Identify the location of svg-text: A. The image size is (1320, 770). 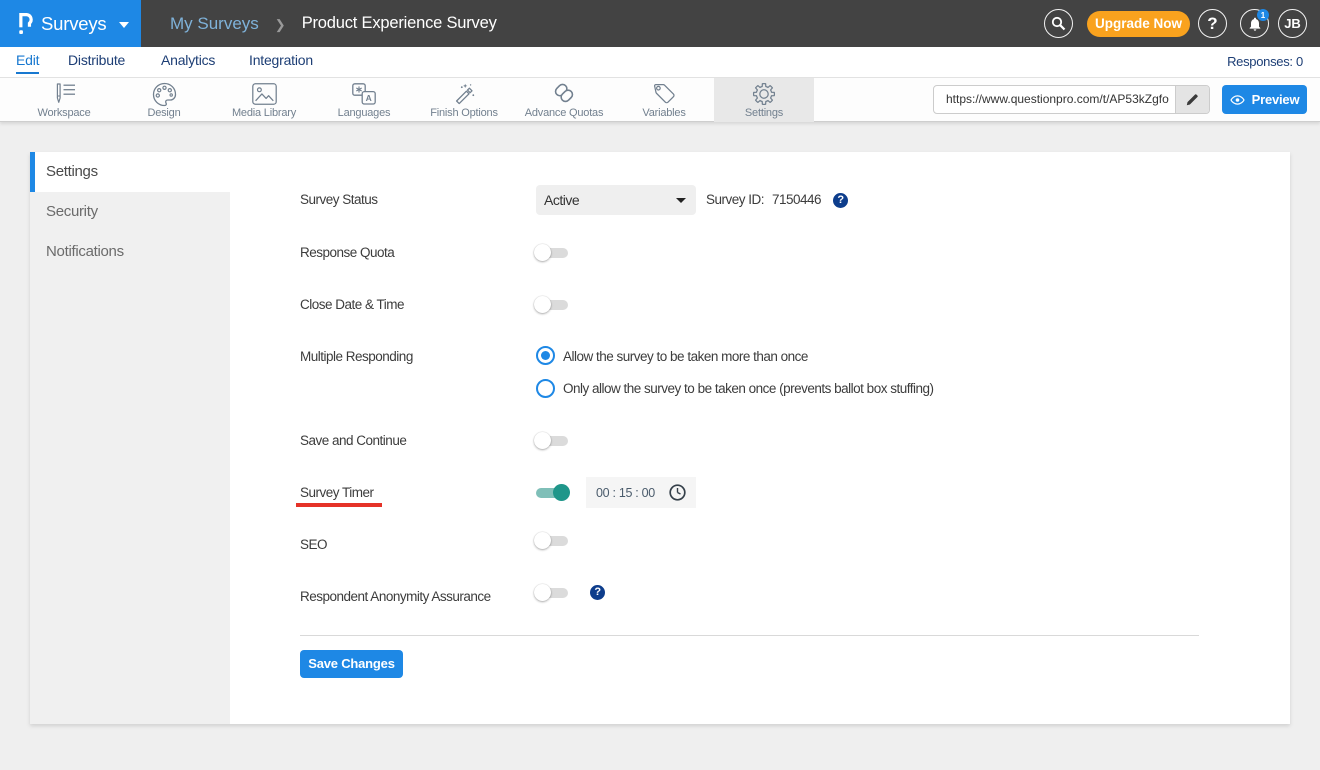
(369, 98).